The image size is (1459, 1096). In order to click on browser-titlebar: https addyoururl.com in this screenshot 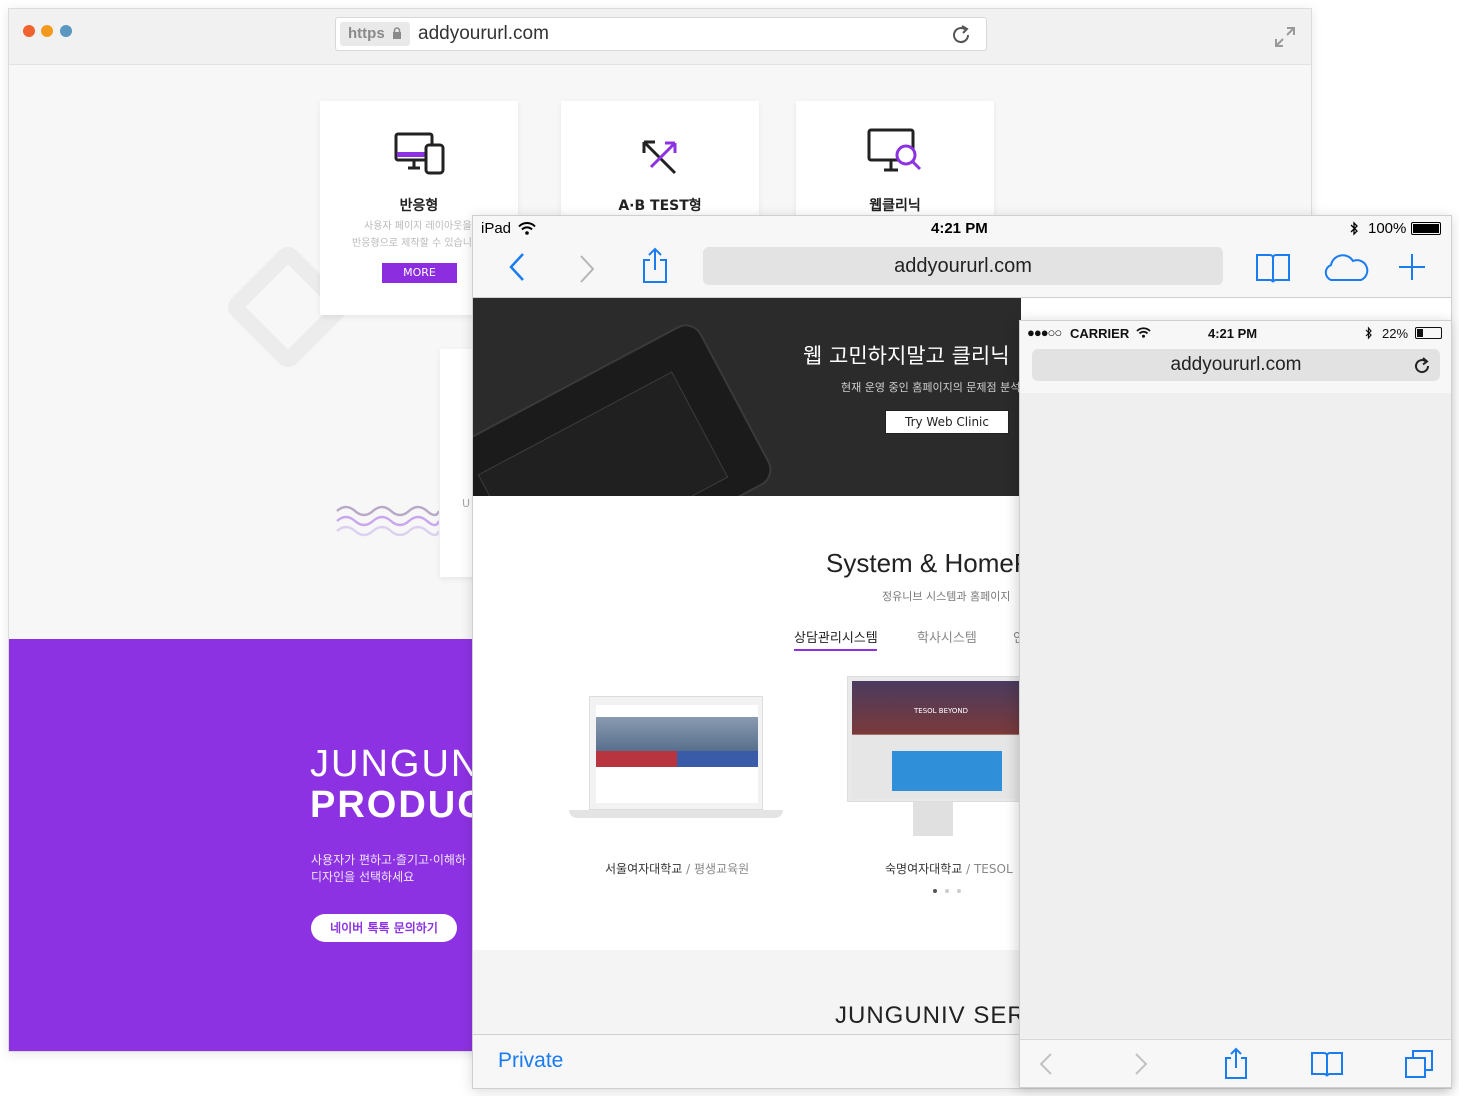, I will do `click(660, 37)`.